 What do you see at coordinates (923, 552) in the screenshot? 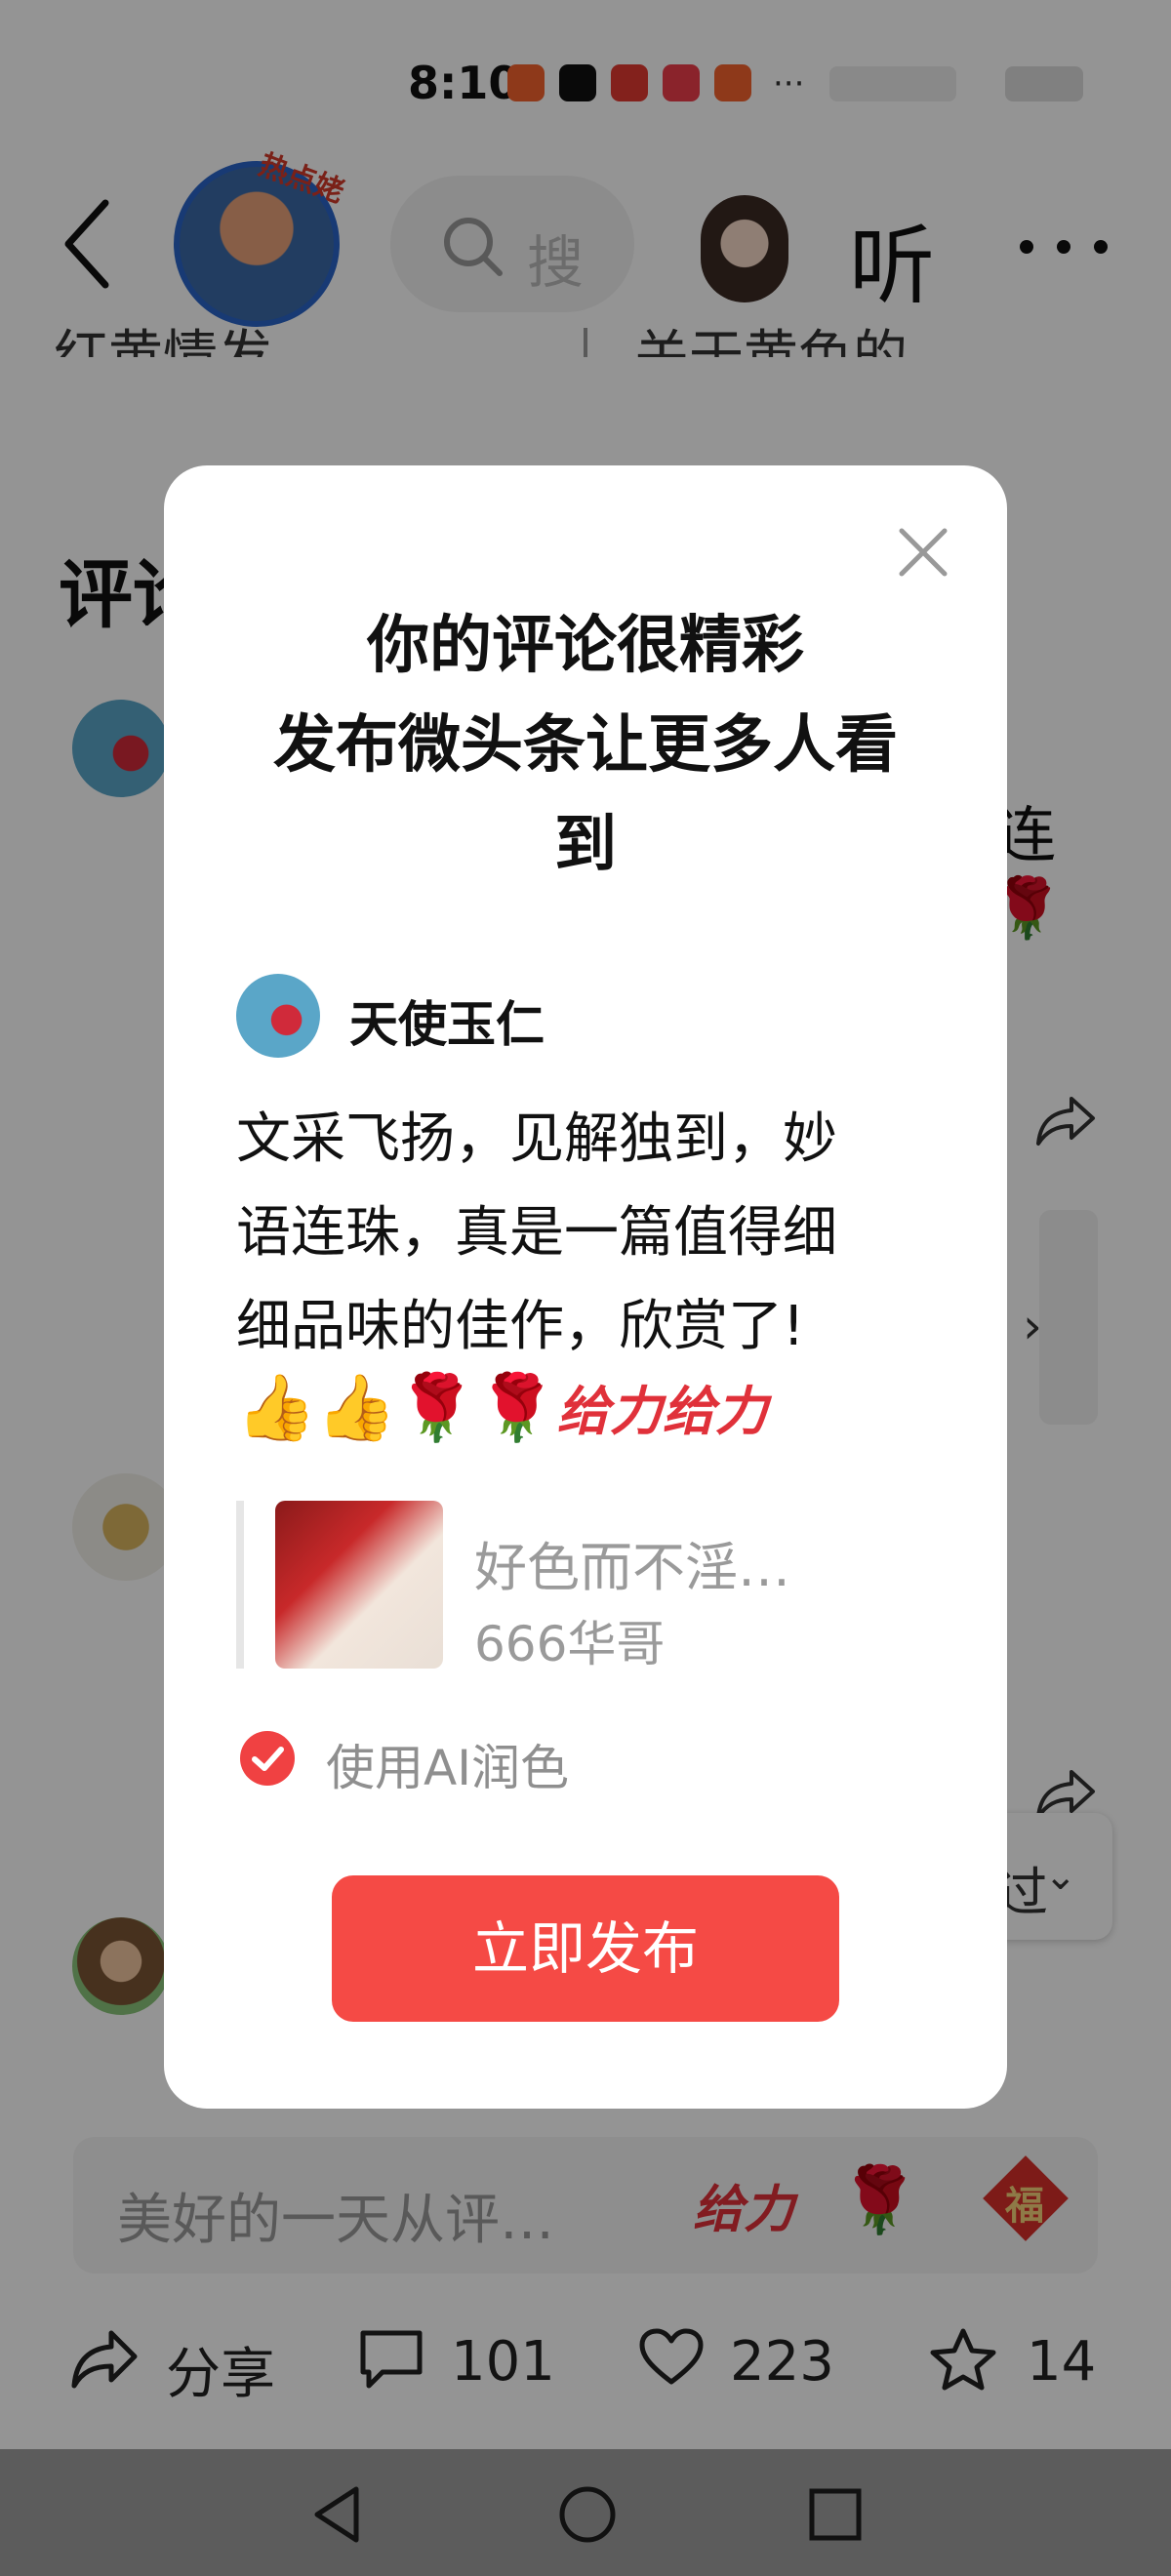
I see `close-icon` at bounding box center [923, 552].